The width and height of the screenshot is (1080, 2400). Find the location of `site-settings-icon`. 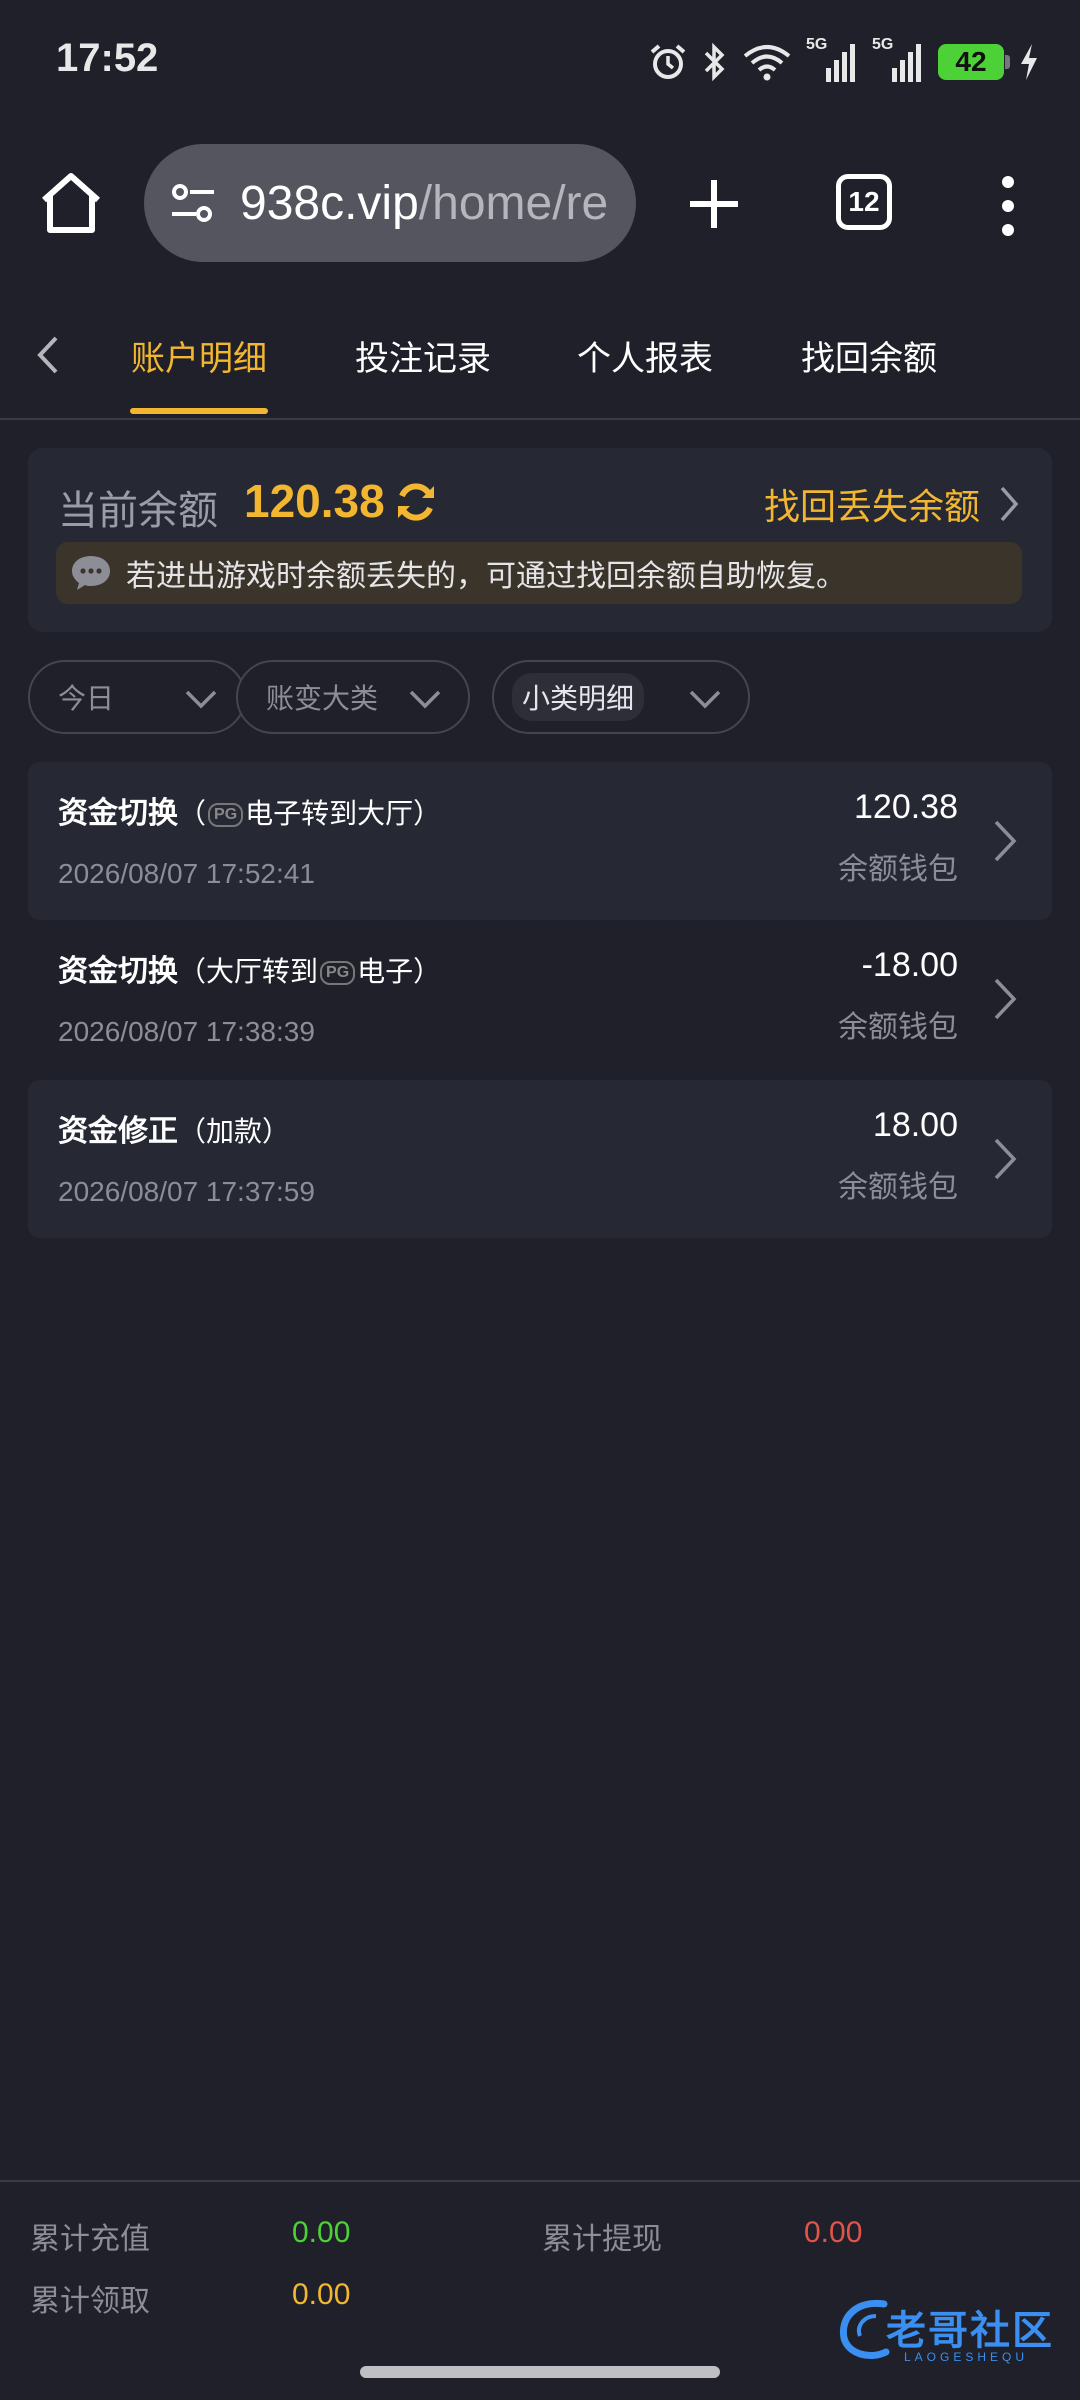

site-settings-icon is located at coordinates (193, 203).